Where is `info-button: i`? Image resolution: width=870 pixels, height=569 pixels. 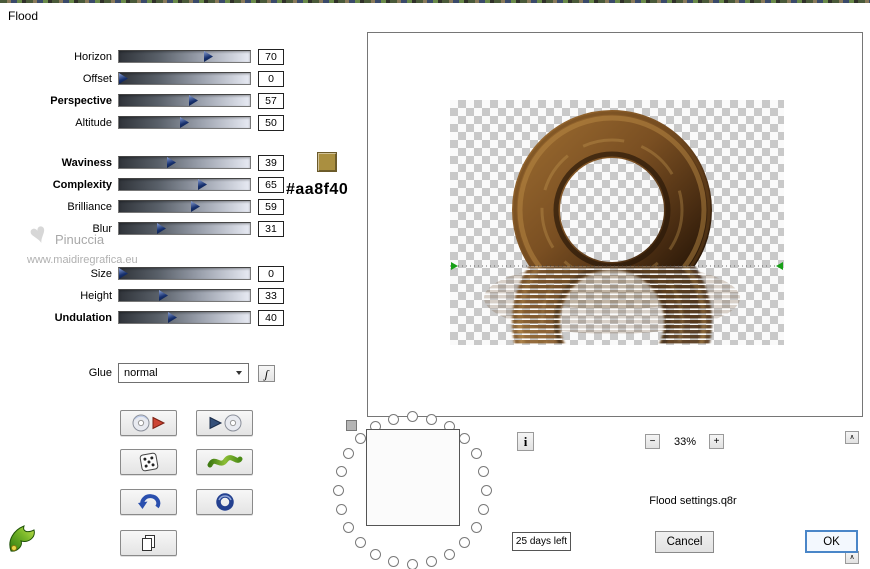
info-button: i is located at coordinates (525, 441).